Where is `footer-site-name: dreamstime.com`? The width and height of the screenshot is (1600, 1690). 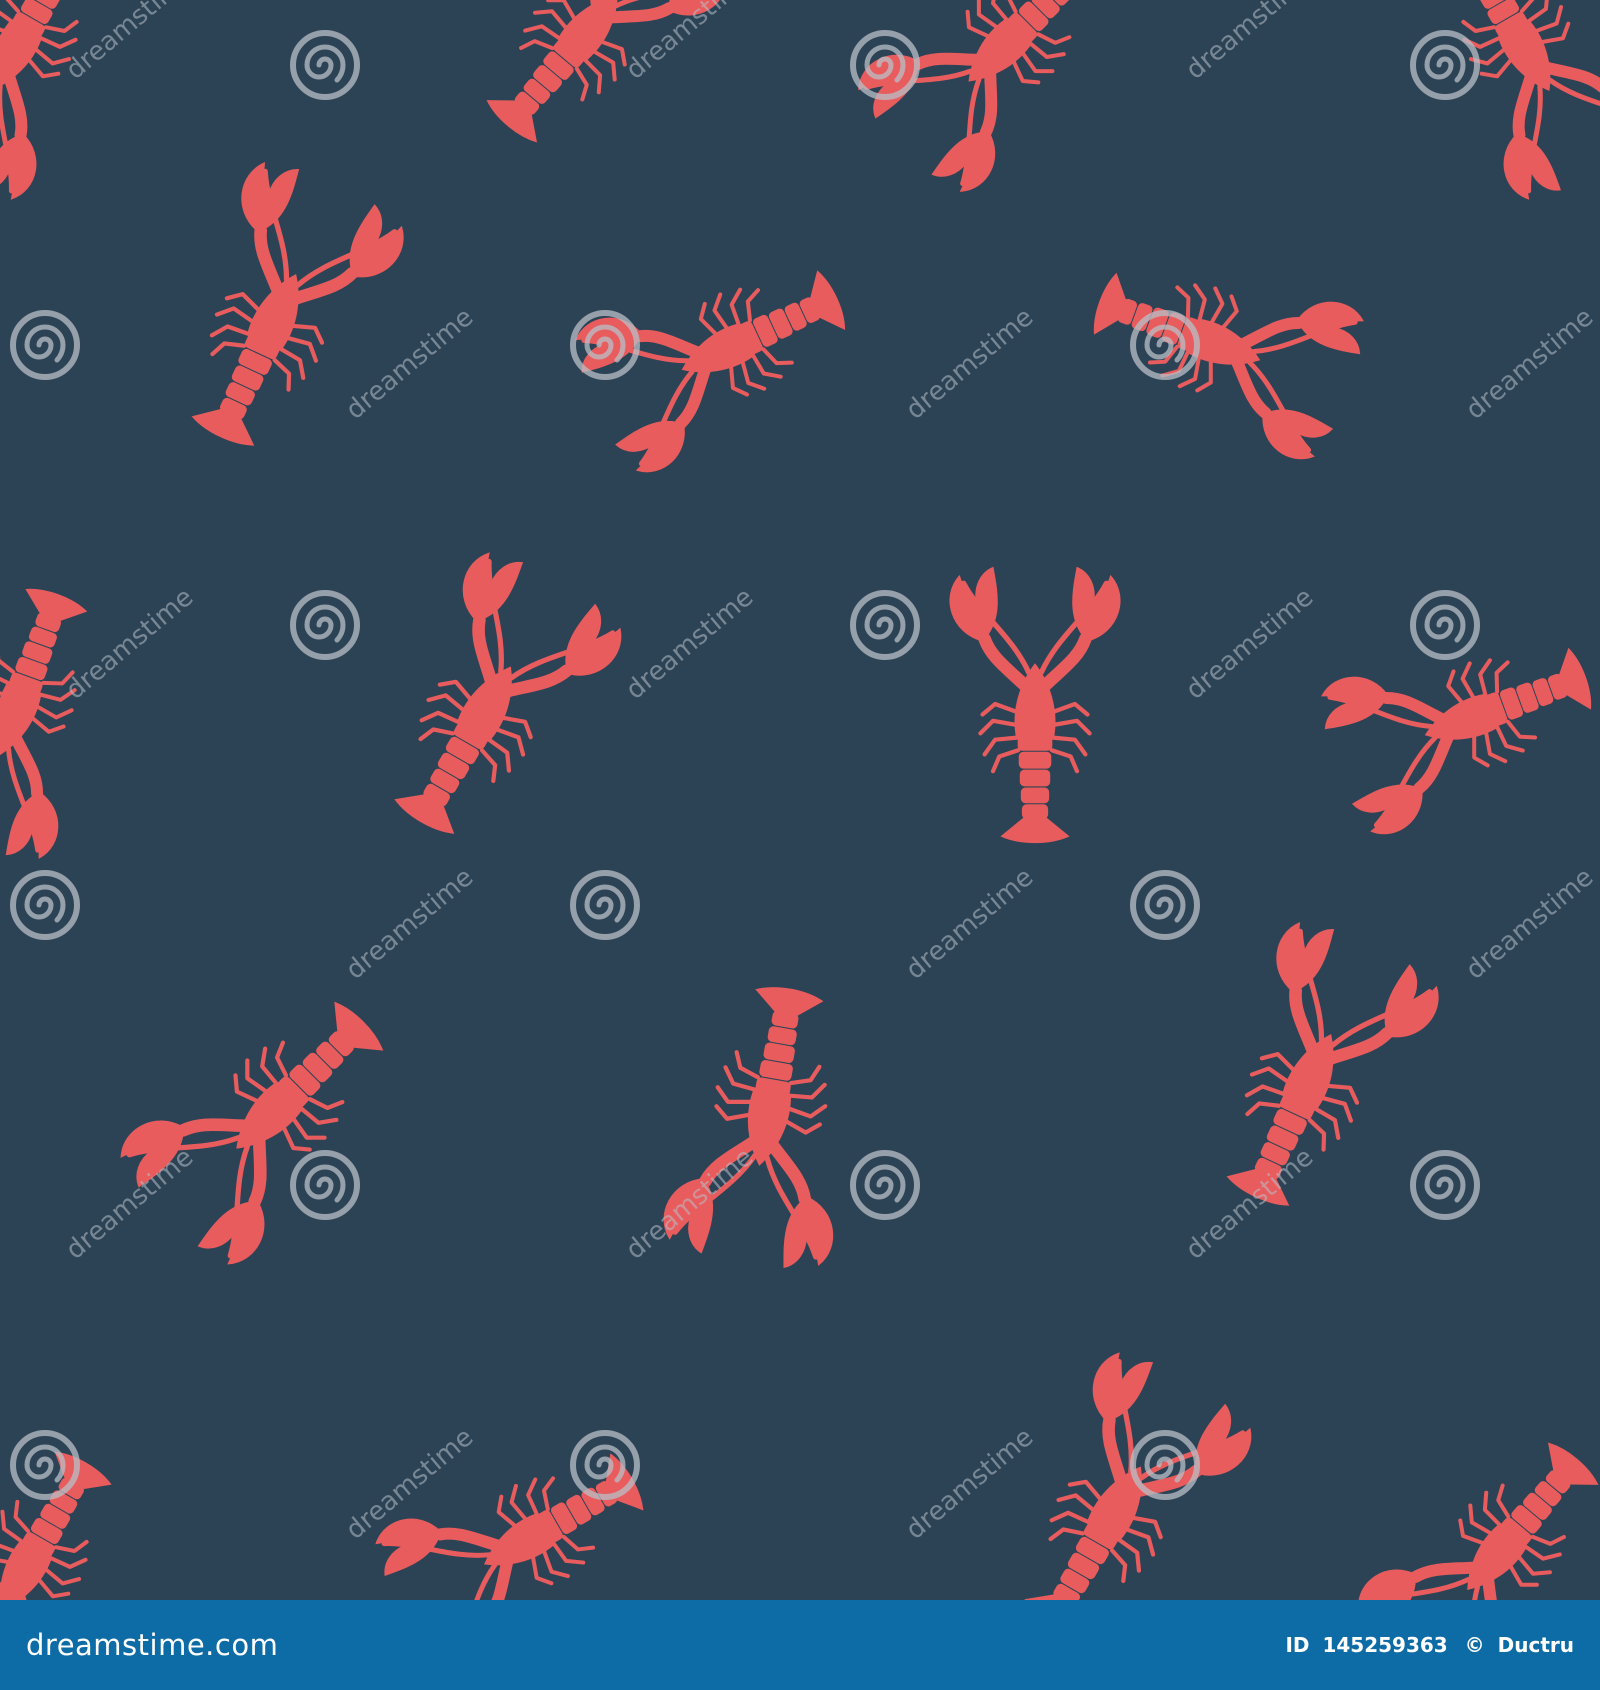
footer-site-name: dreamstime.com is located at coordinates (152, 1645).